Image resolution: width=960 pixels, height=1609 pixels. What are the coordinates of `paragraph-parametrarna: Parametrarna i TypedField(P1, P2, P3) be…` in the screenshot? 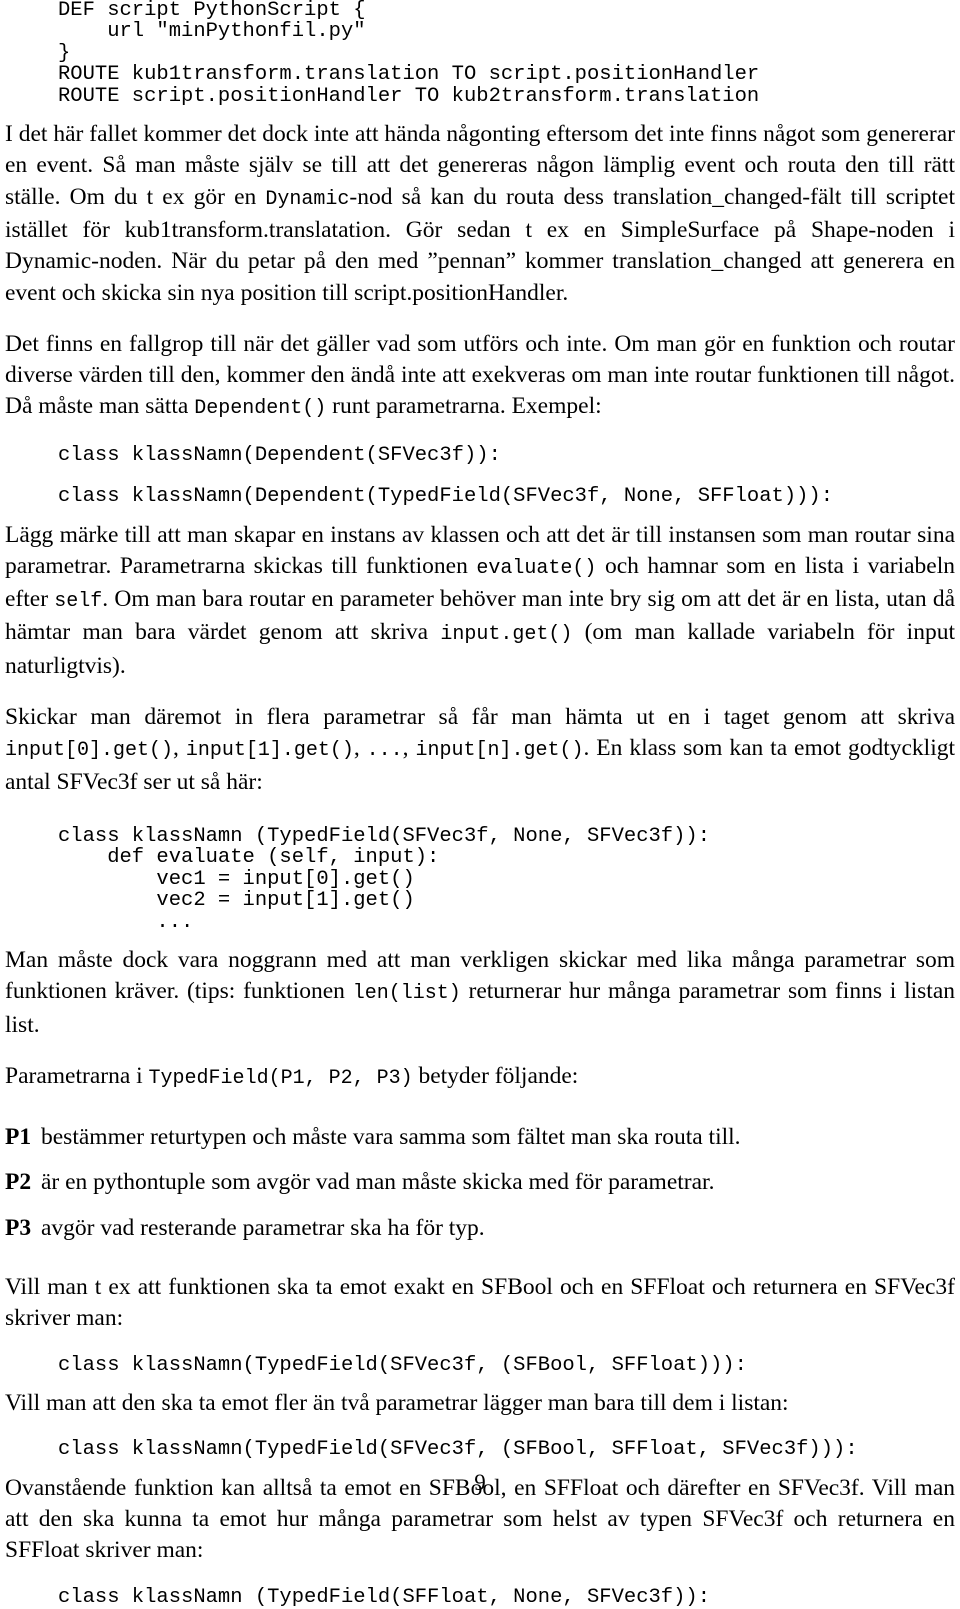 It's located at (480, 1077).